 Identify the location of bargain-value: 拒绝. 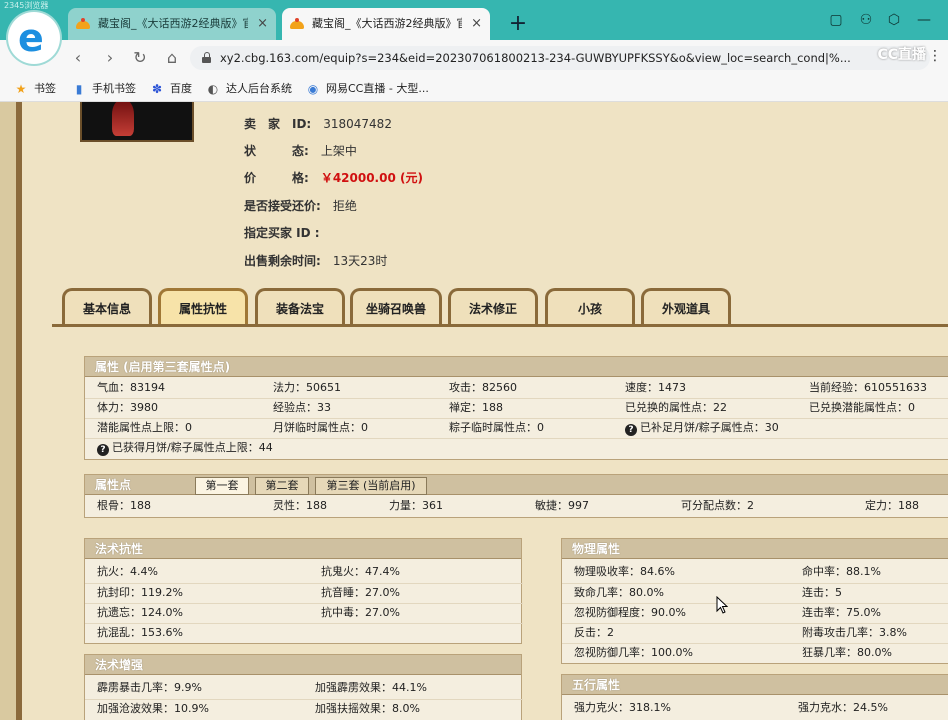
(344, 206).